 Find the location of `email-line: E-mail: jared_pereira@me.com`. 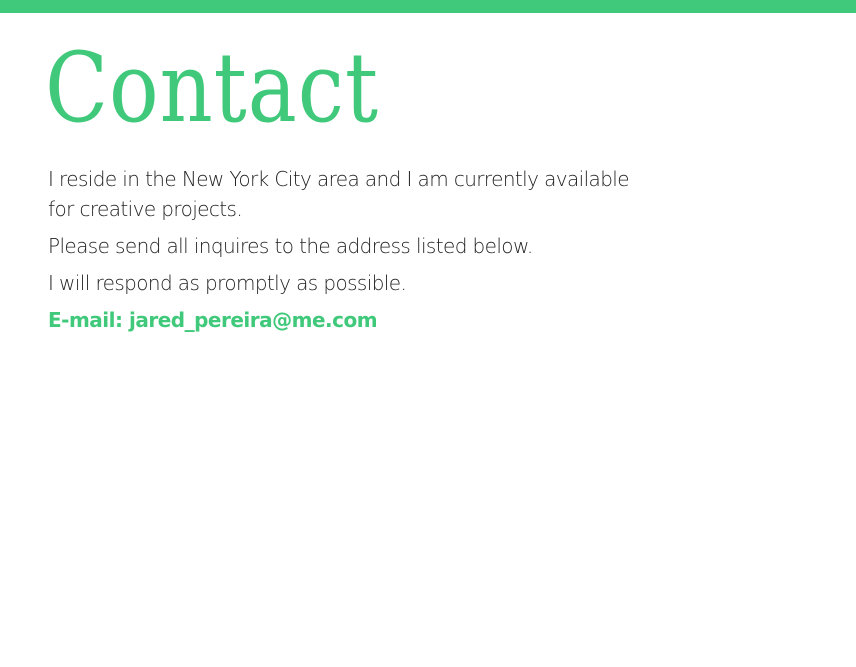

email-line: E-mail: jared_pereira@me.com is located at coordinates (348, 320).